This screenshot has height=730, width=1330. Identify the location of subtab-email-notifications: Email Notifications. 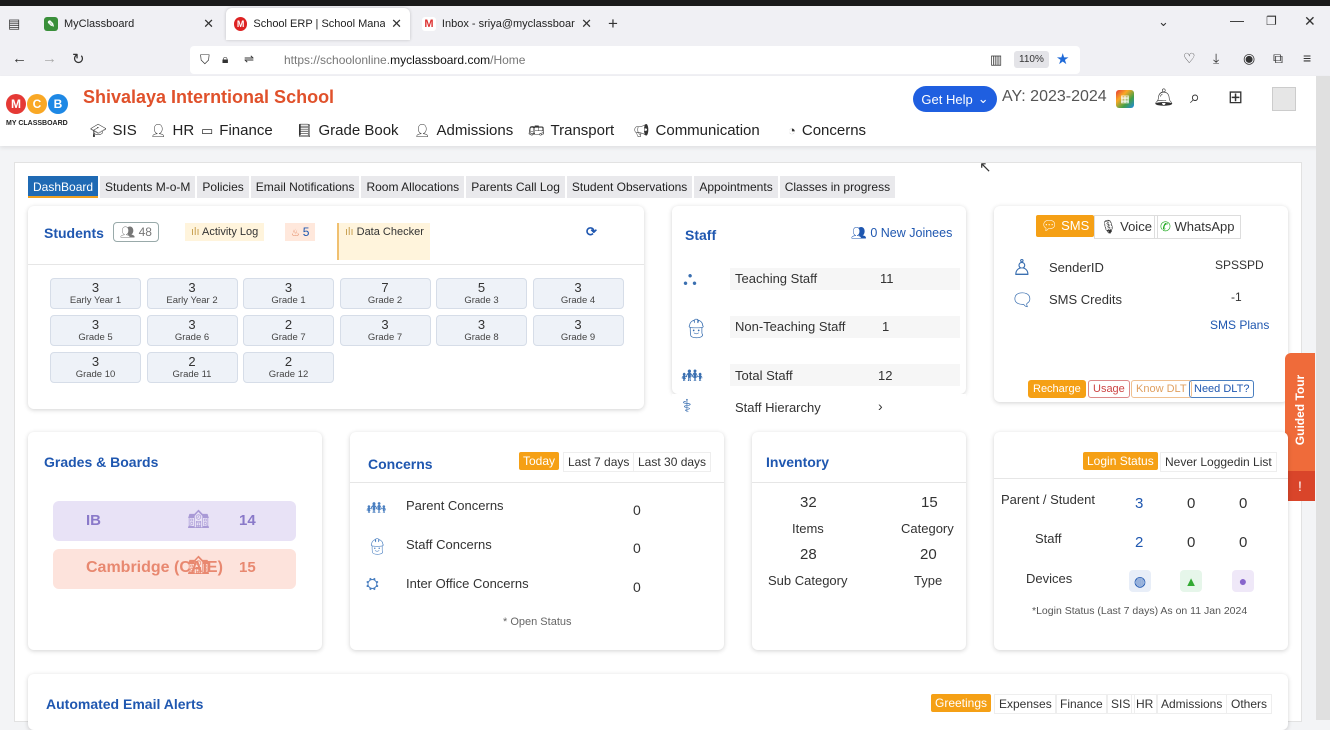
(305, 187).